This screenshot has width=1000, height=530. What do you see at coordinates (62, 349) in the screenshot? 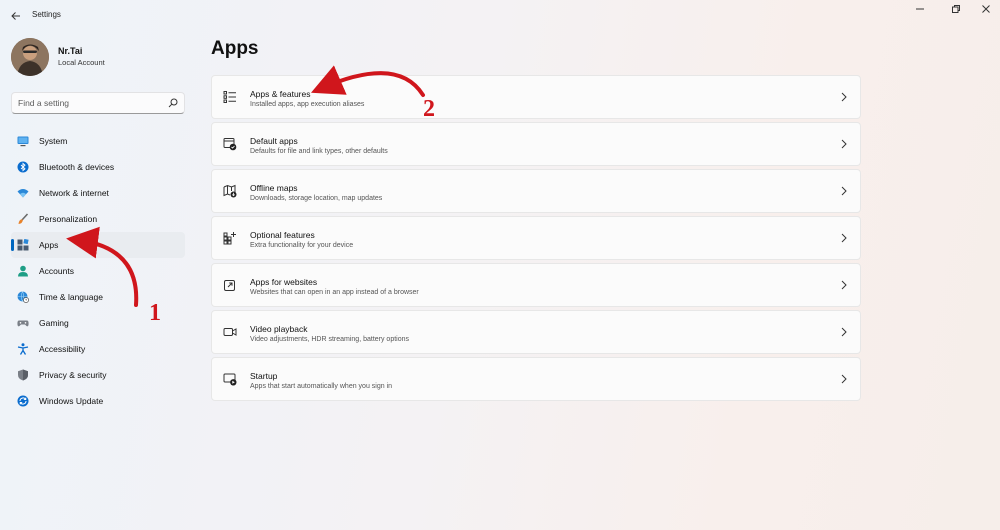
I see `sidebar-item-label: Accessibility` at bounding box center [62, 349].